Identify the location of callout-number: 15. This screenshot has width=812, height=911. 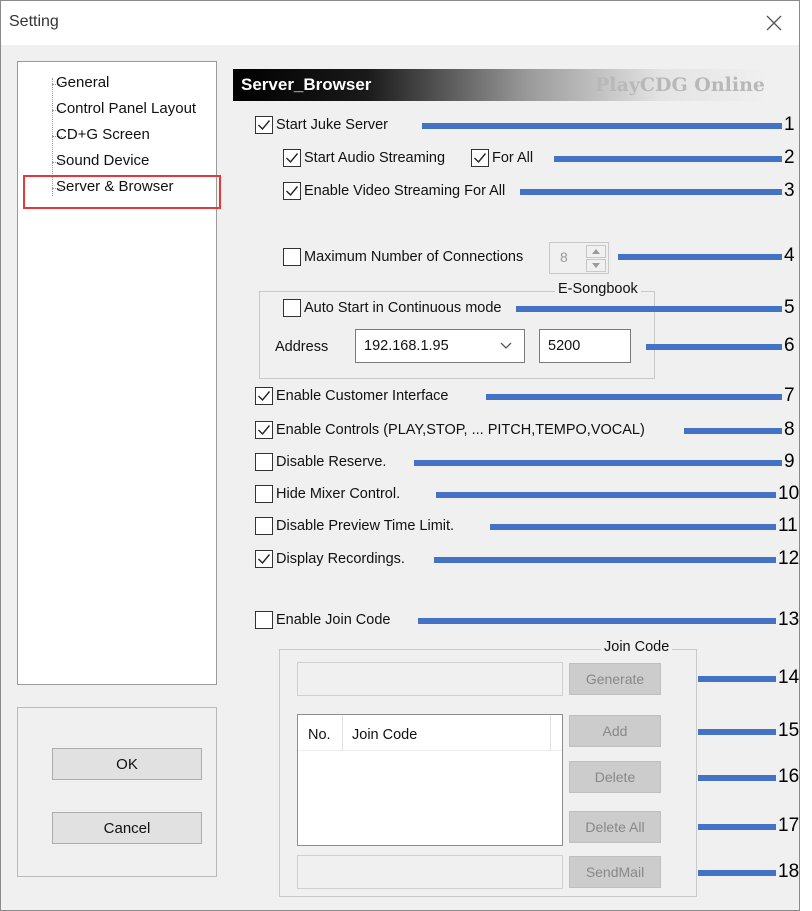
(789, 730).